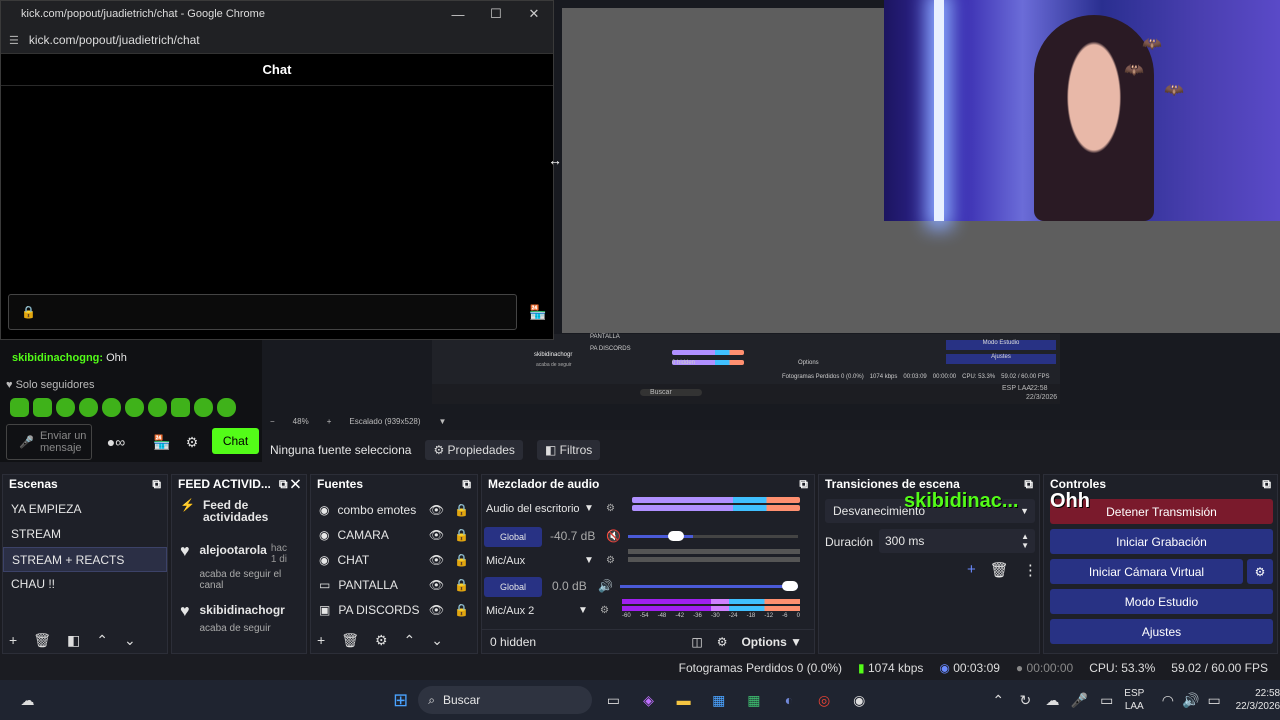 The width and height of the screenshot is (1280, 720). Describe the element at coordinates (27, 700) in the screenshot. I see `weather-icon: ☁` at that location.